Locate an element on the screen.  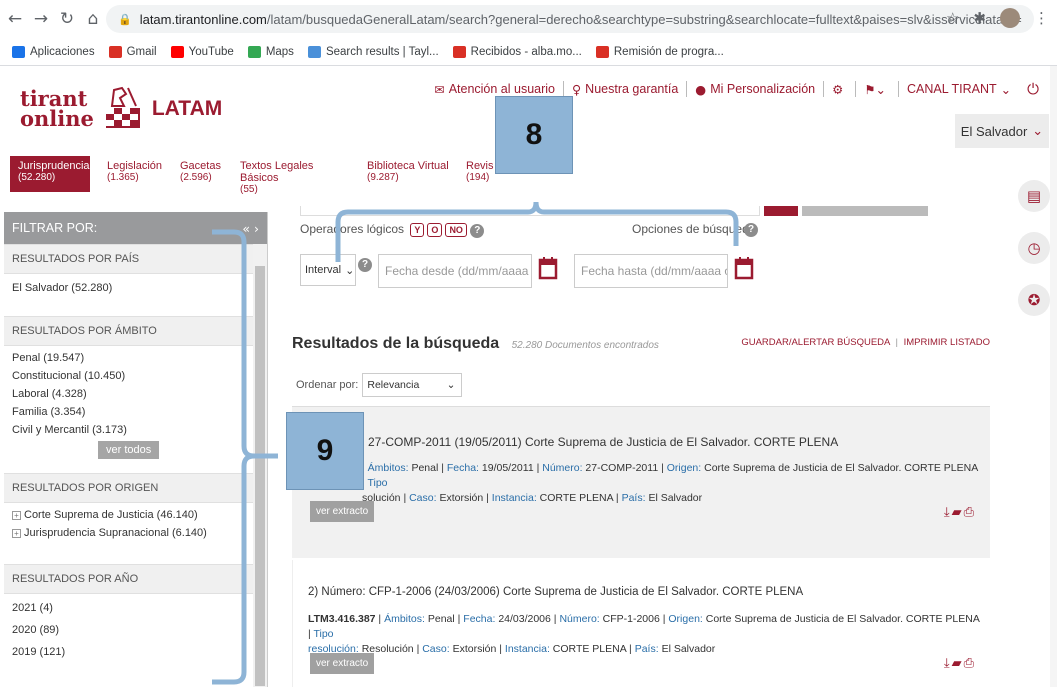
op-not-button: NO is located at coordinates (456, 230).